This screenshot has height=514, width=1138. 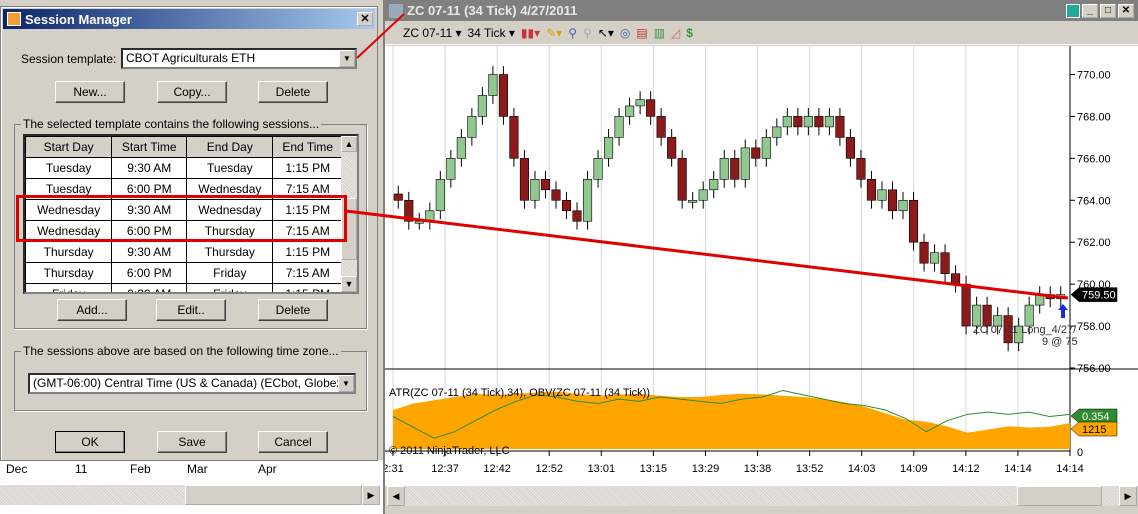 What do you see at coordinates (689, 33) in the screenshot?
I see `dollar-icon: $` at bounding box center [689, 33].